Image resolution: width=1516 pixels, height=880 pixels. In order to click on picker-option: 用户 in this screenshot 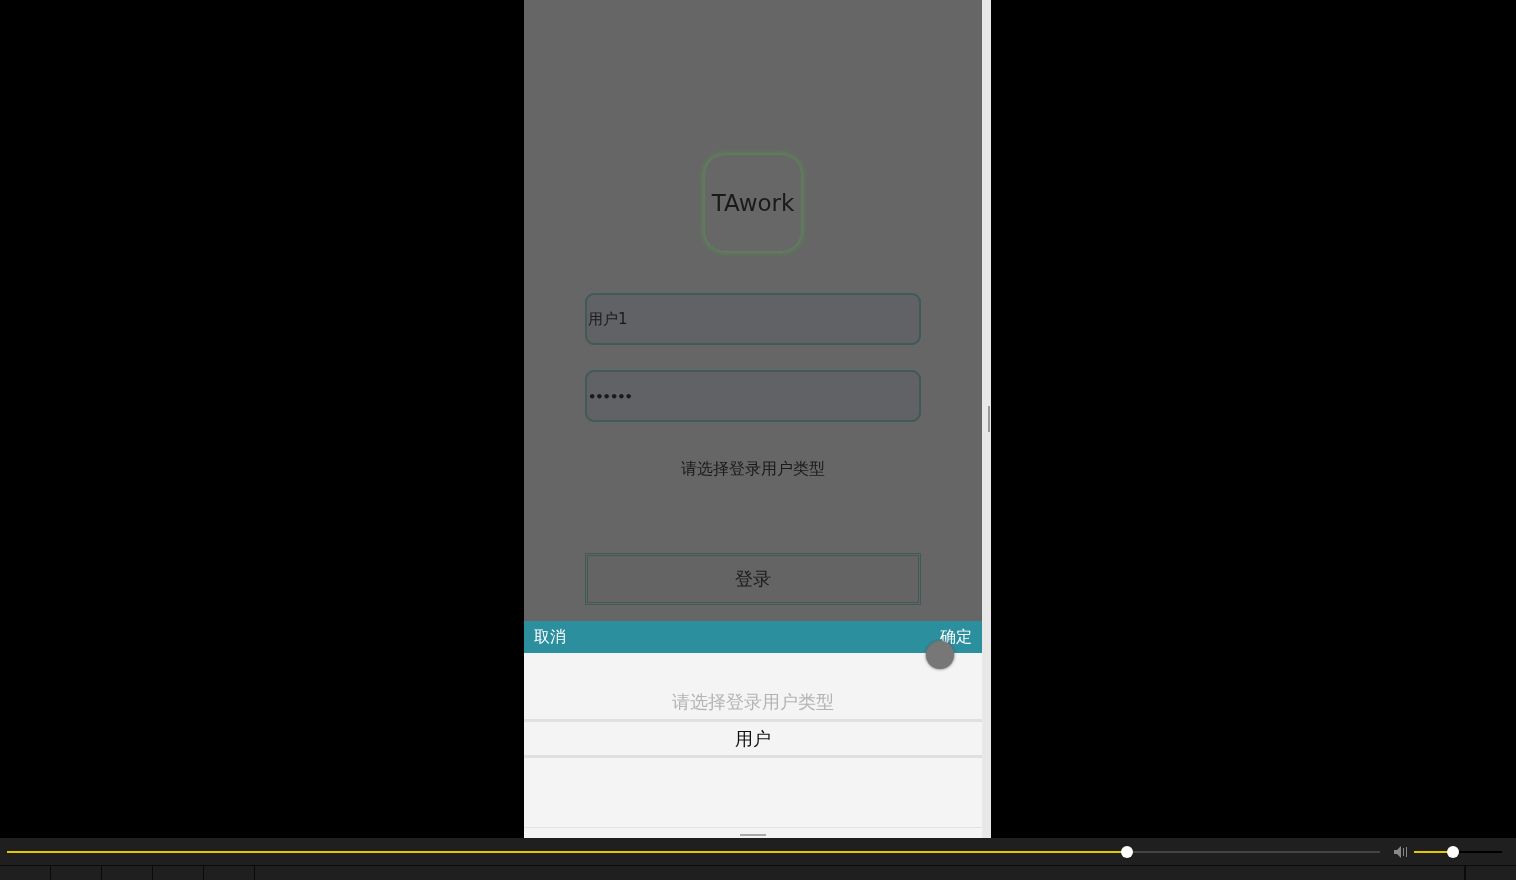, I will do `click(753, 740)`.